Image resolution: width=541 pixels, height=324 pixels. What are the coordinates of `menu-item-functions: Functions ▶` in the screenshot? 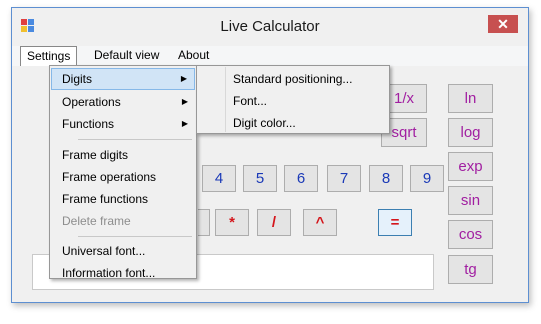 It's located at (123, 124).